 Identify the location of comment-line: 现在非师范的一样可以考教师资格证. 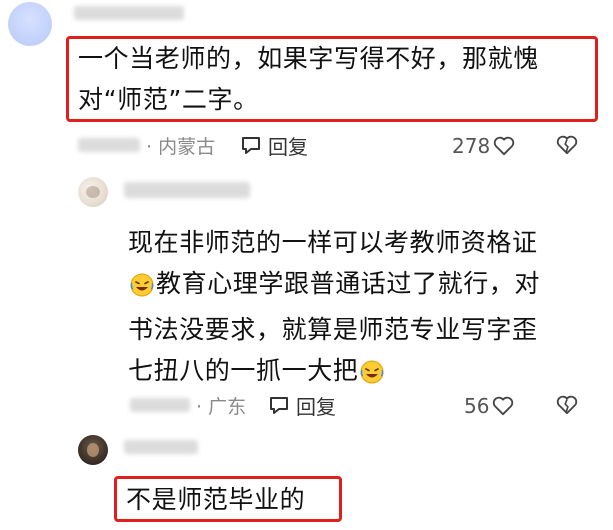
(333, 242).